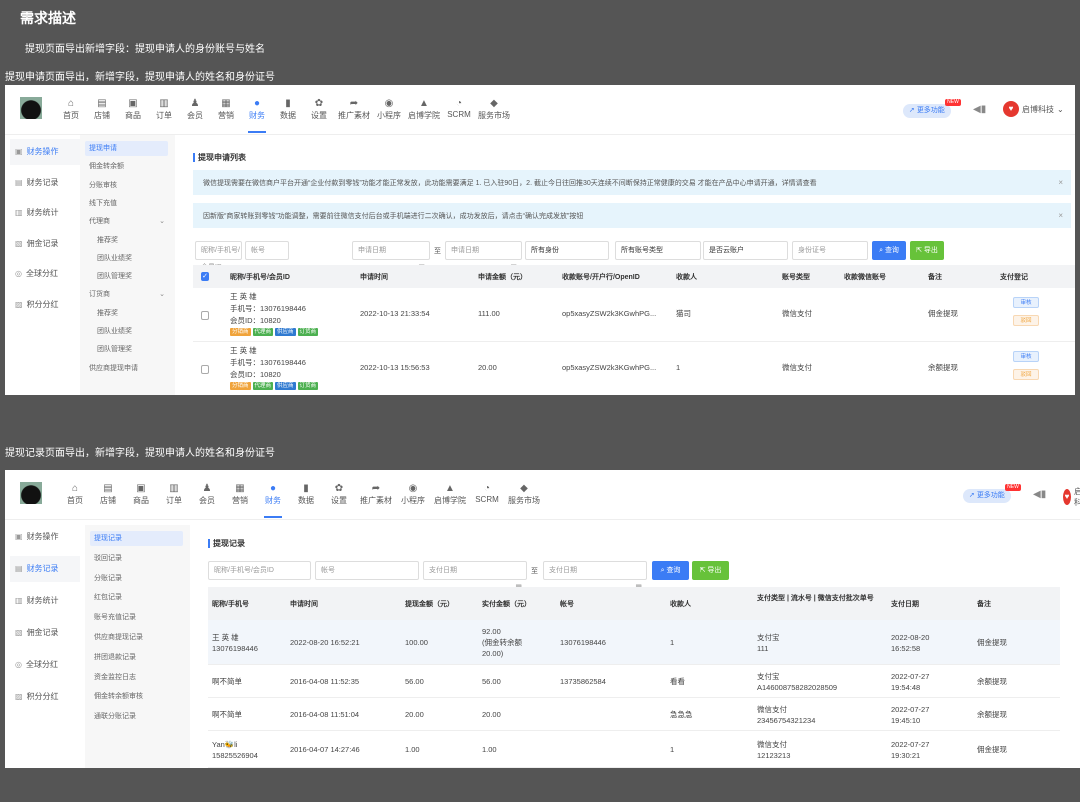 The height and width of the screenshot is (802, 1080). What do you see at coordinates (984, 604) in the screenshot?
I see `column-header: 备注` at bounding box center [984, 604].